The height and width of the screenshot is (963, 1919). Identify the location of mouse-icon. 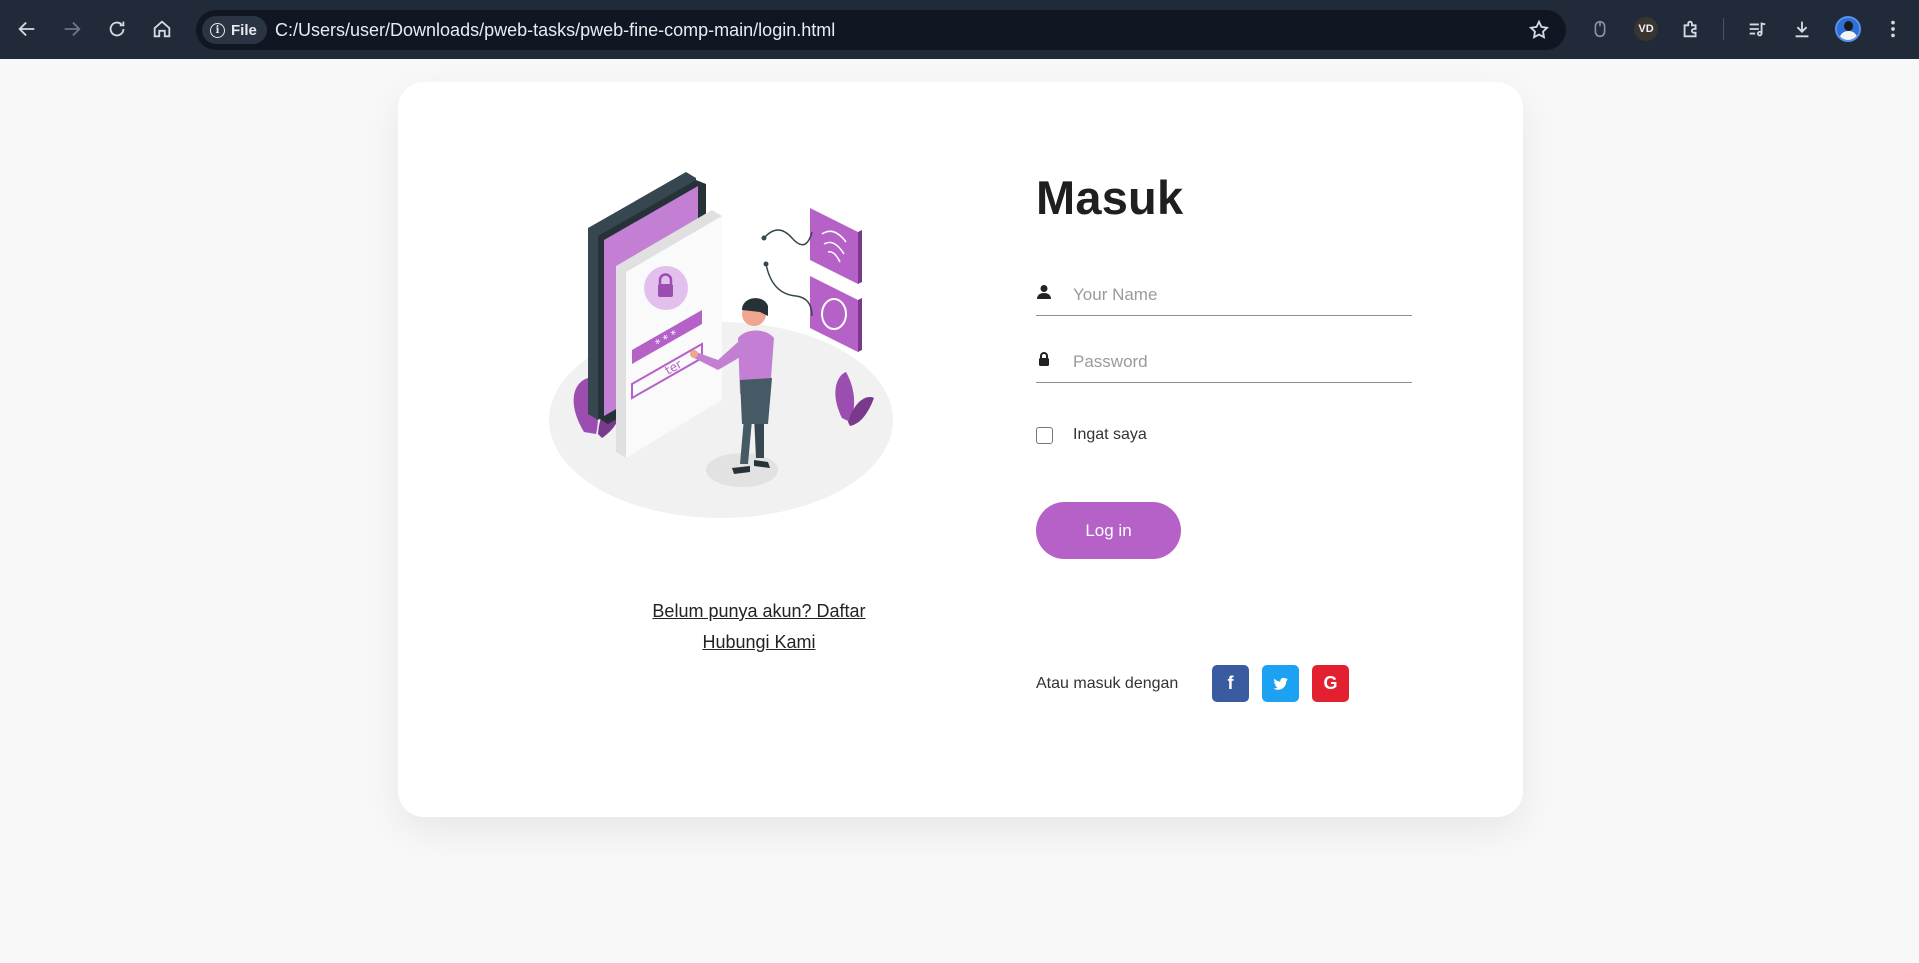
(1600, 29).